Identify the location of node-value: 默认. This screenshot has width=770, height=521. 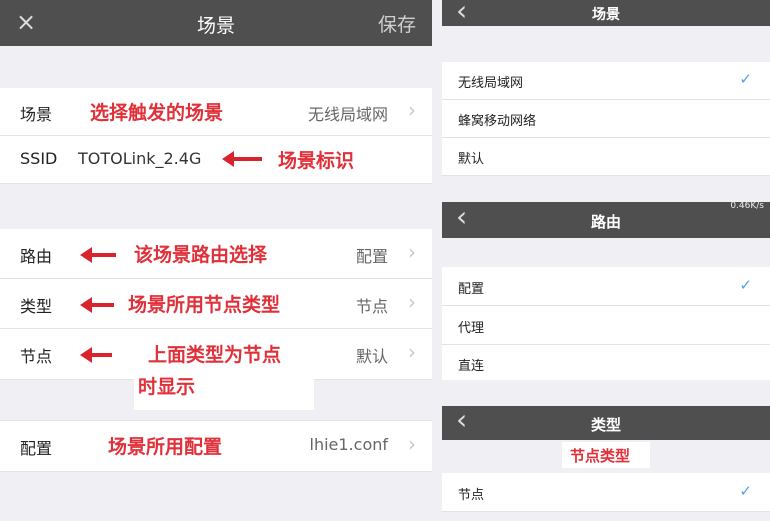
(371, 356).